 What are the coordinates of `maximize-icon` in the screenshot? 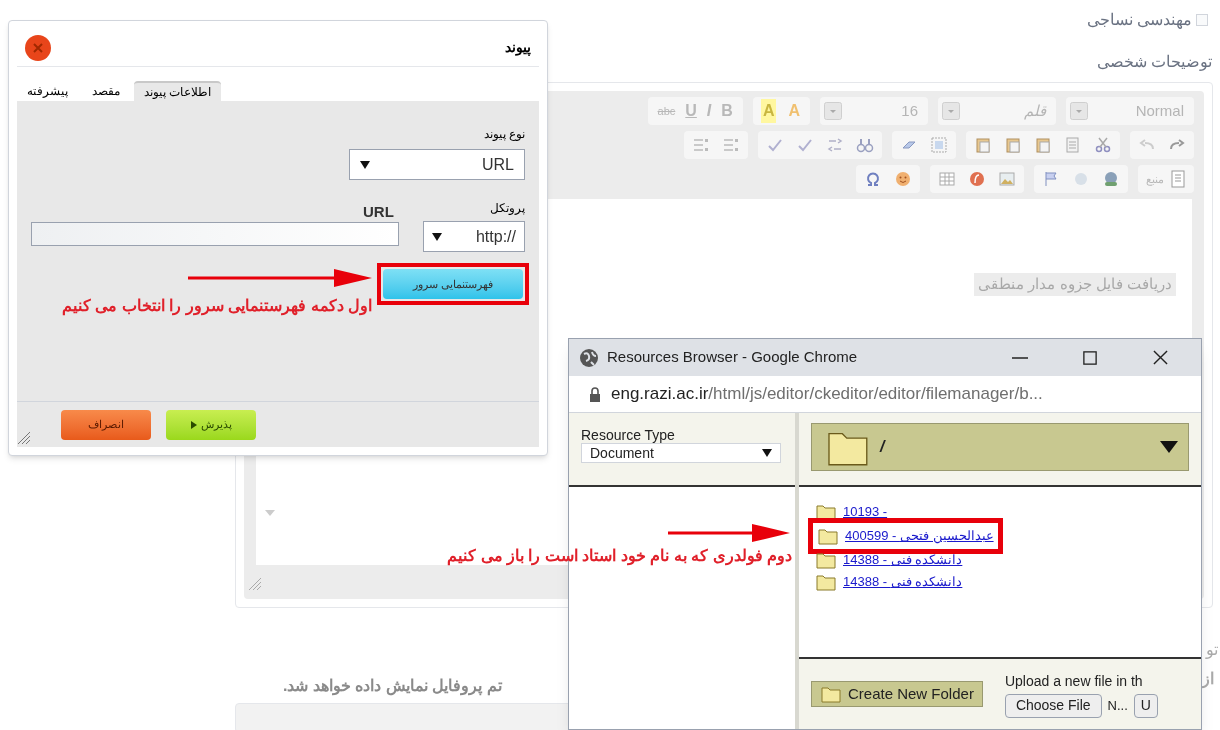 It's located at (1090, 357).